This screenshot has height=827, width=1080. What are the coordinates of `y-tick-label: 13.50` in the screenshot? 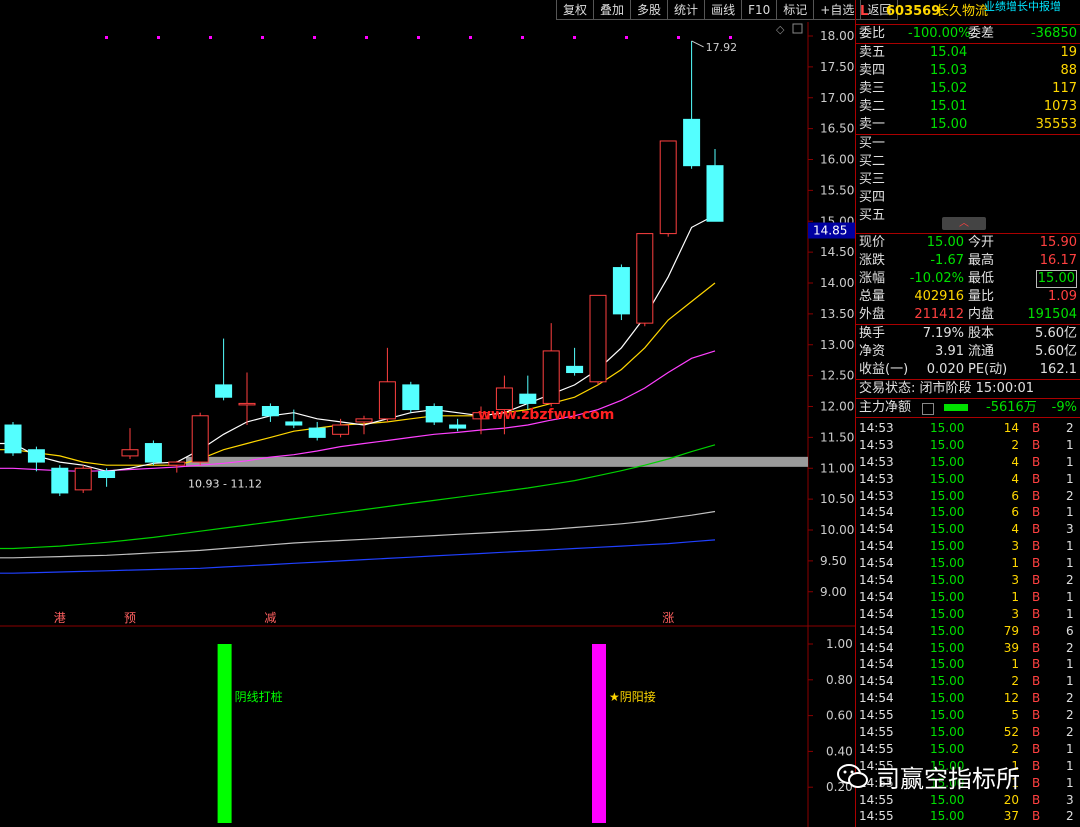 It's located at (837, 314).